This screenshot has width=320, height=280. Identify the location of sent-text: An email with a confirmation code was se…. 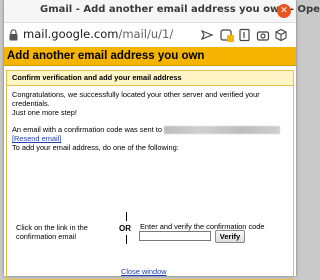
(87, 129).